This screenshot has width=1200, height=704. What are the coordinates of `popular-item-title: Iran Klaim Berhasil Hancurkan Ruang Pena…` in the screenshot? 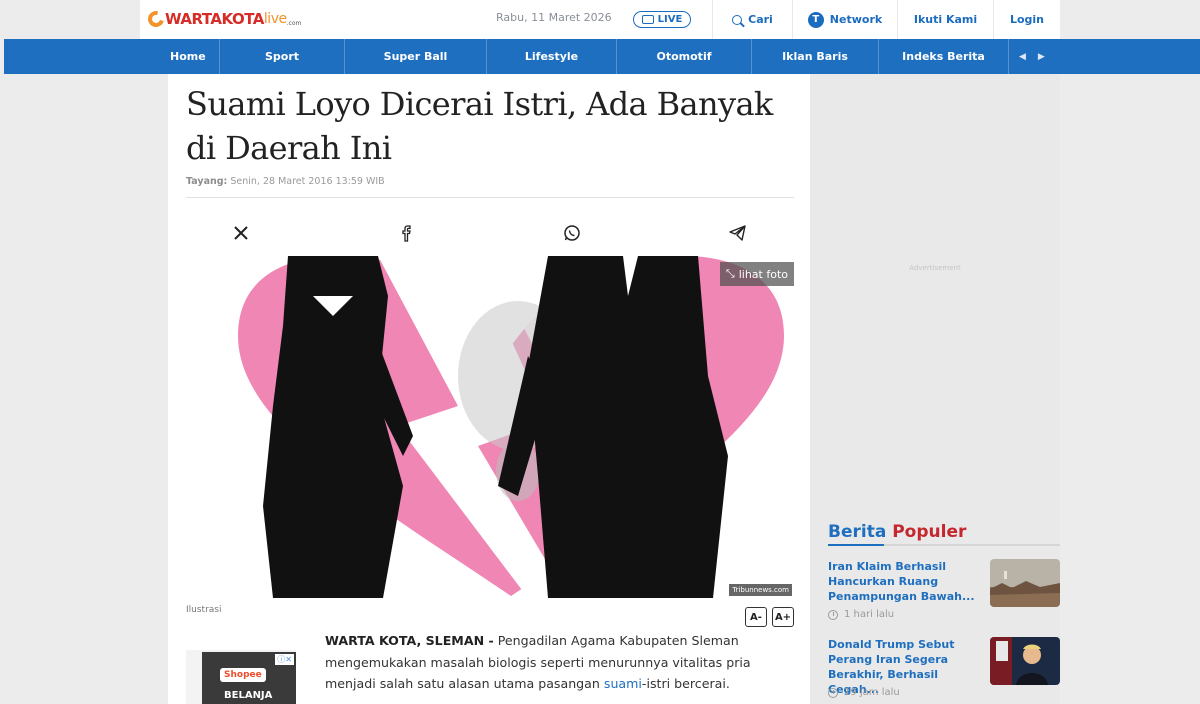 It's located at (903, 581).